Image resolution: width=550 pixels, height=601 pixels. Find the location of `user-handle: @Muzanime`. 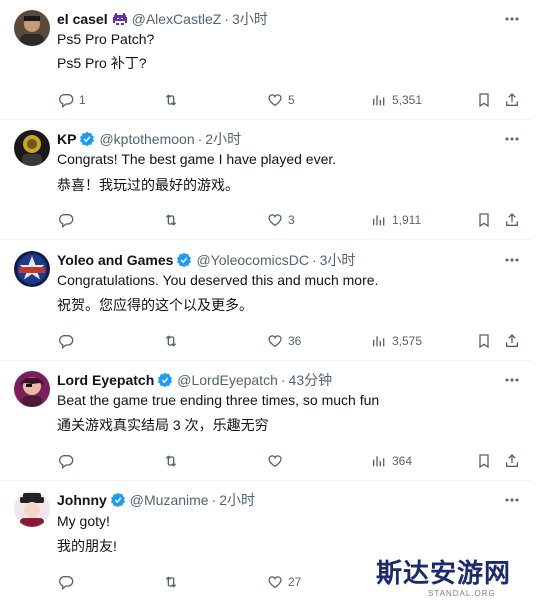

user-handle: @Muzanime is located at coordinates (169, 500).